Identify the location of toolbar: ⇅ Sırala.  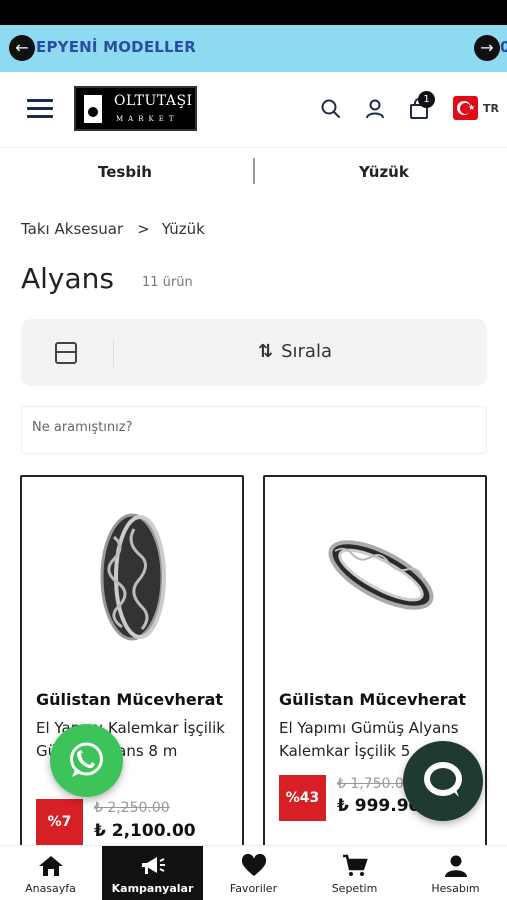
(254, 352).